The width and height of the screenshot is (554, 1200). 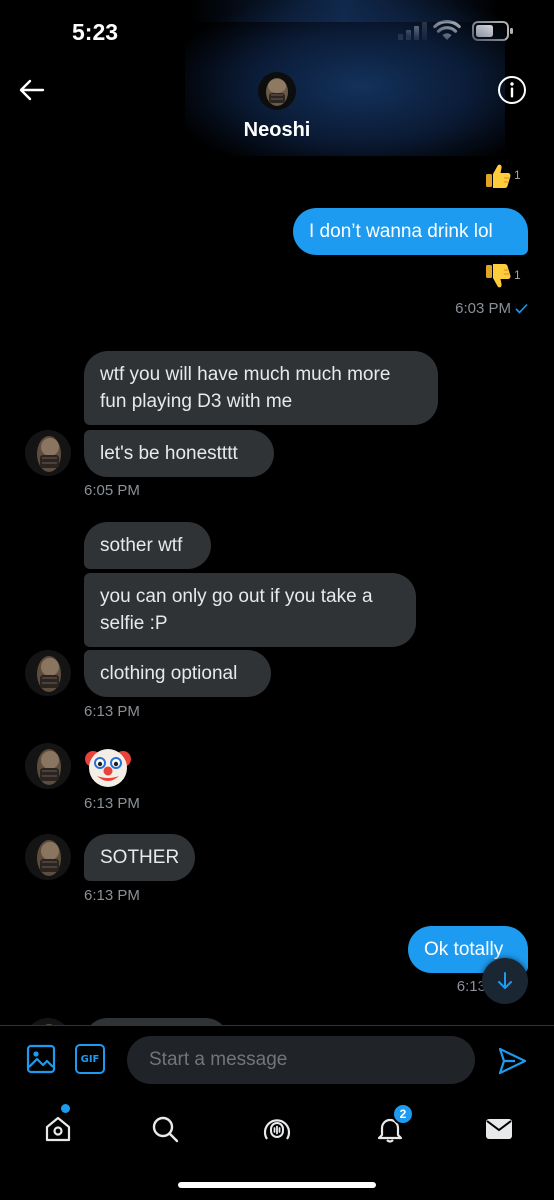 I want to click on arrow-down-icon, so click(x=505, y=980).